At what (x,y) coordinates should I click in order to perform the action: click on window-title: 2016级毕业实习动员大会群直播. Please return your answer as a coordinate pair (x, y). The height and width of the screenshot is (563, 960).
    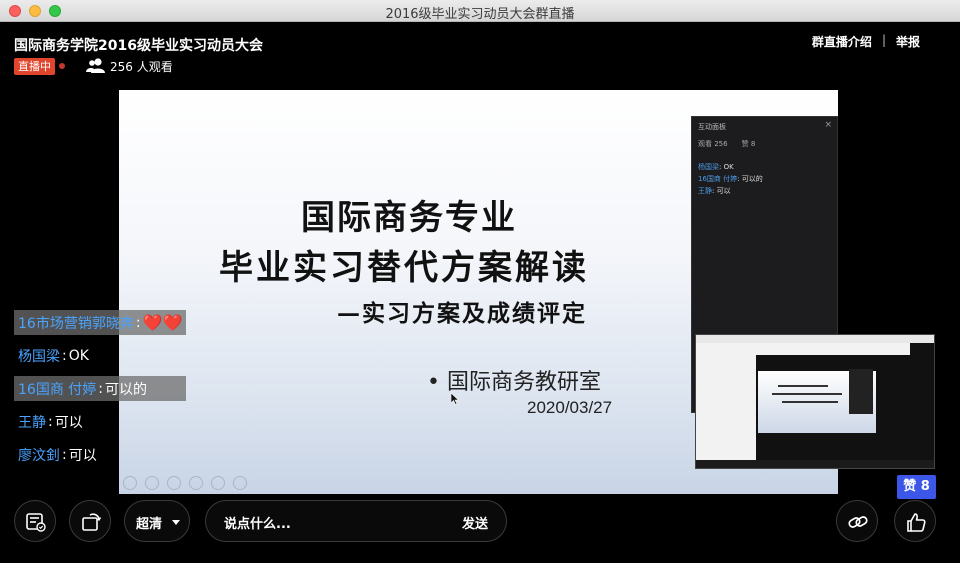
    Looking at the image, I should click on (480, 14).